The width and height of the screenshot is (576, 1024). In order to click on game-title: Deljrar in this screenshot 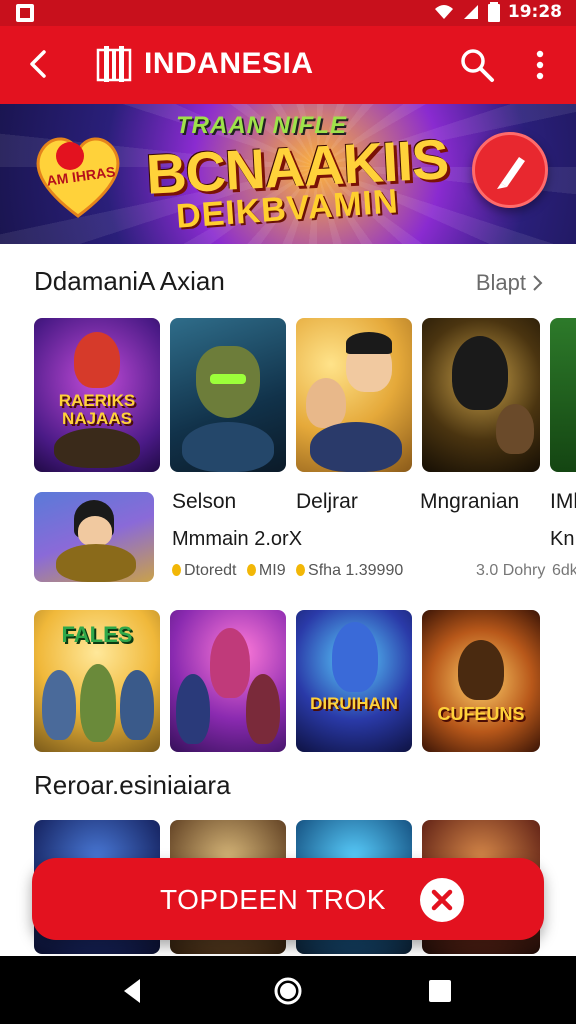, I will do `click(327, 502)`.